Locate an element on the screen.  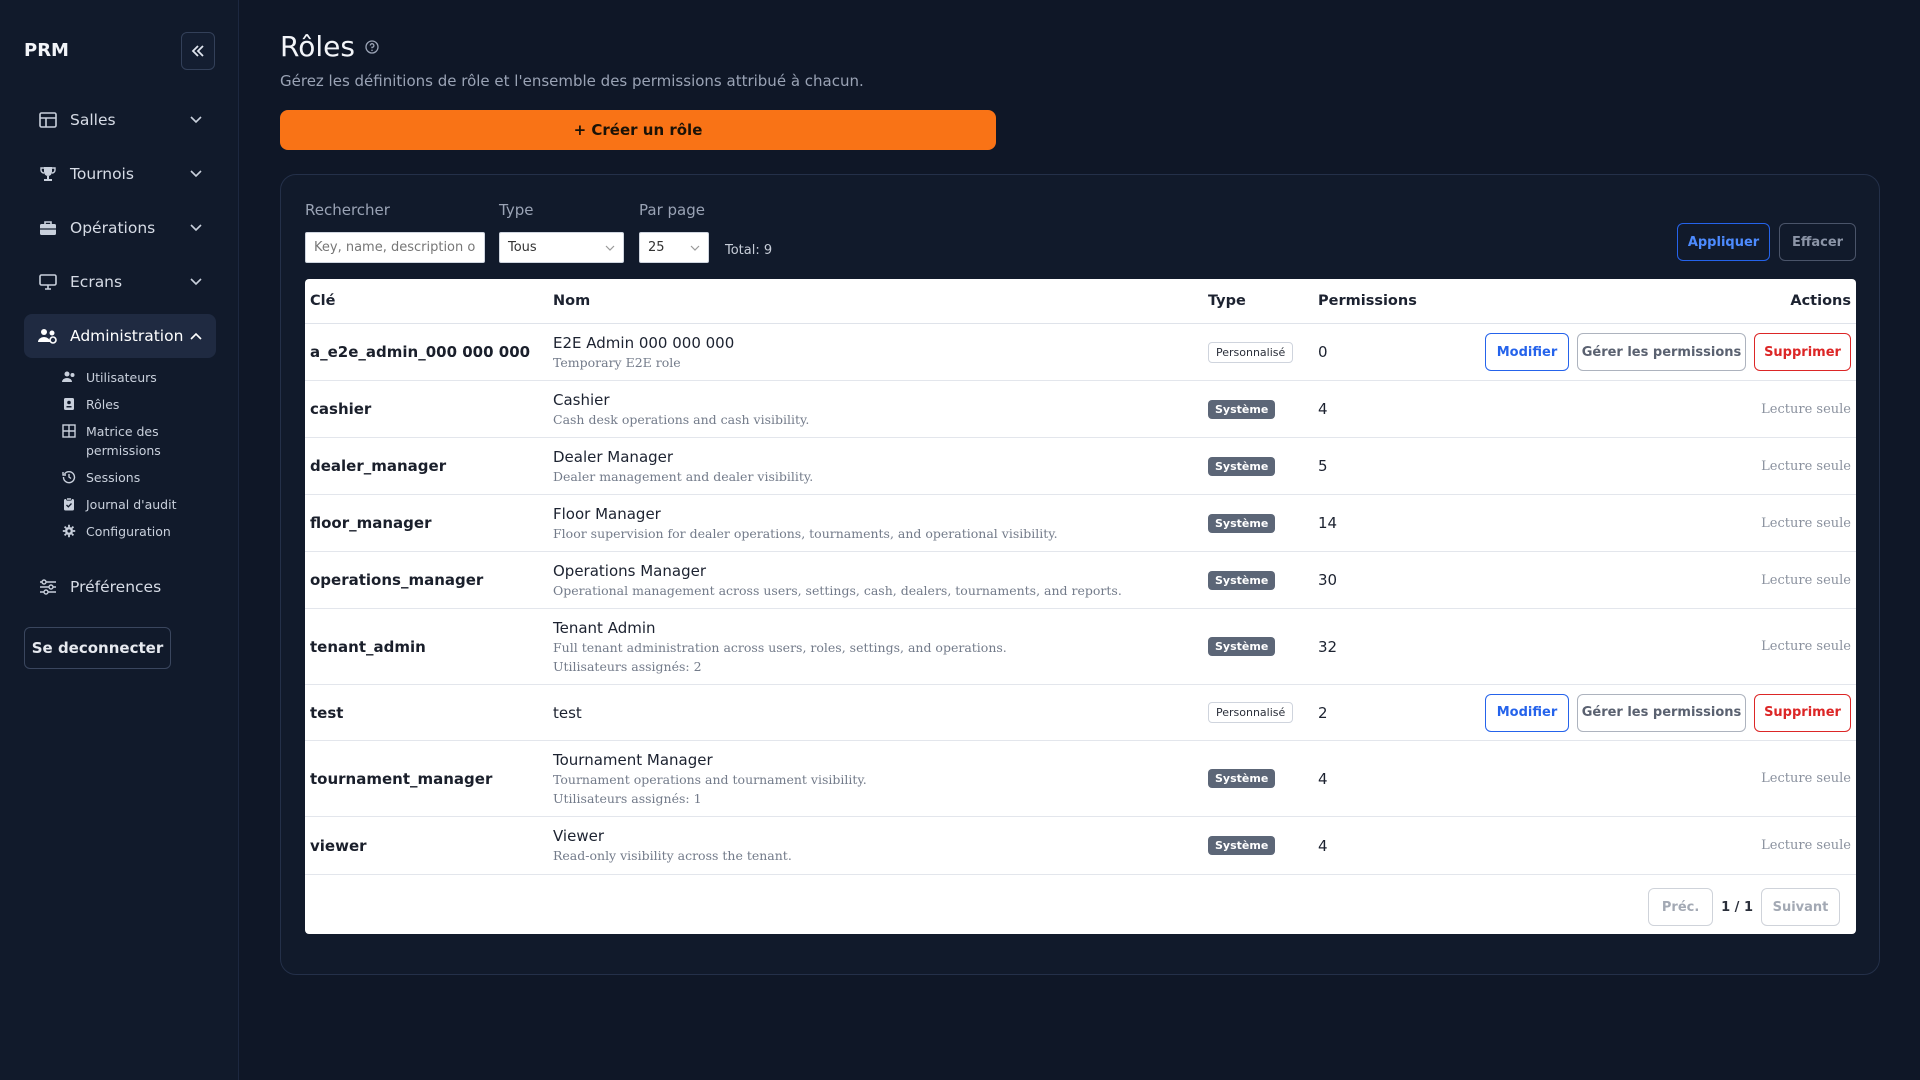
cell-key: dealer_manager is located at coordinates (378, 466).